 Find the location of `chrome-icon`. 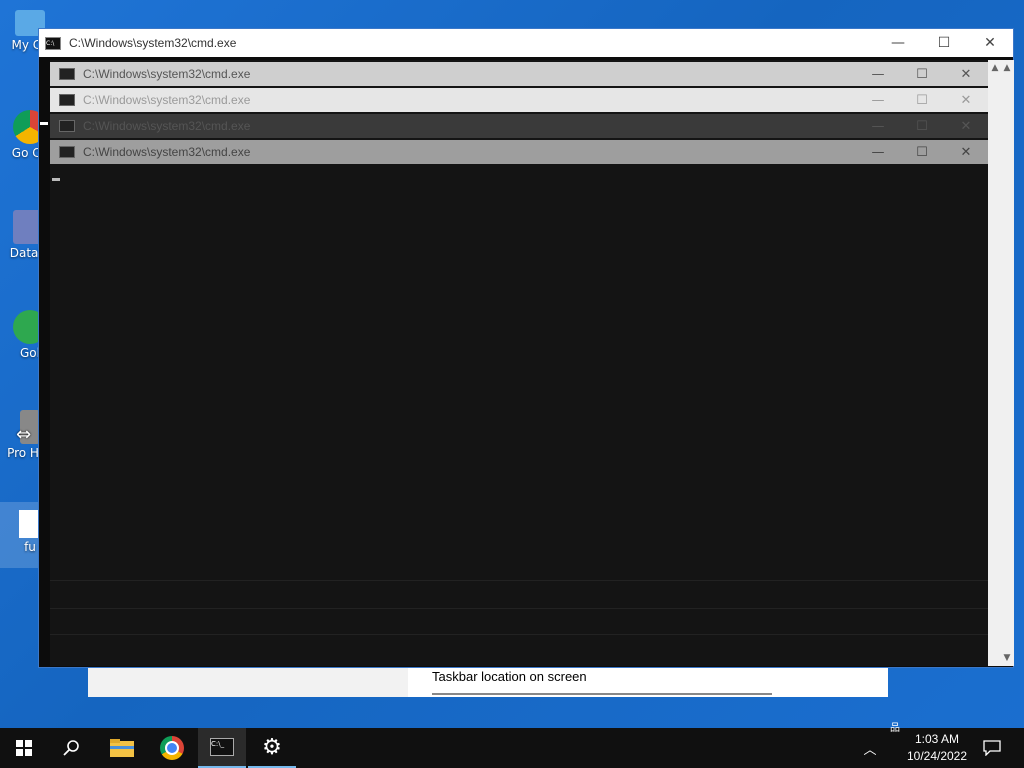

chrome-icon is located at coordinates (172, 748).